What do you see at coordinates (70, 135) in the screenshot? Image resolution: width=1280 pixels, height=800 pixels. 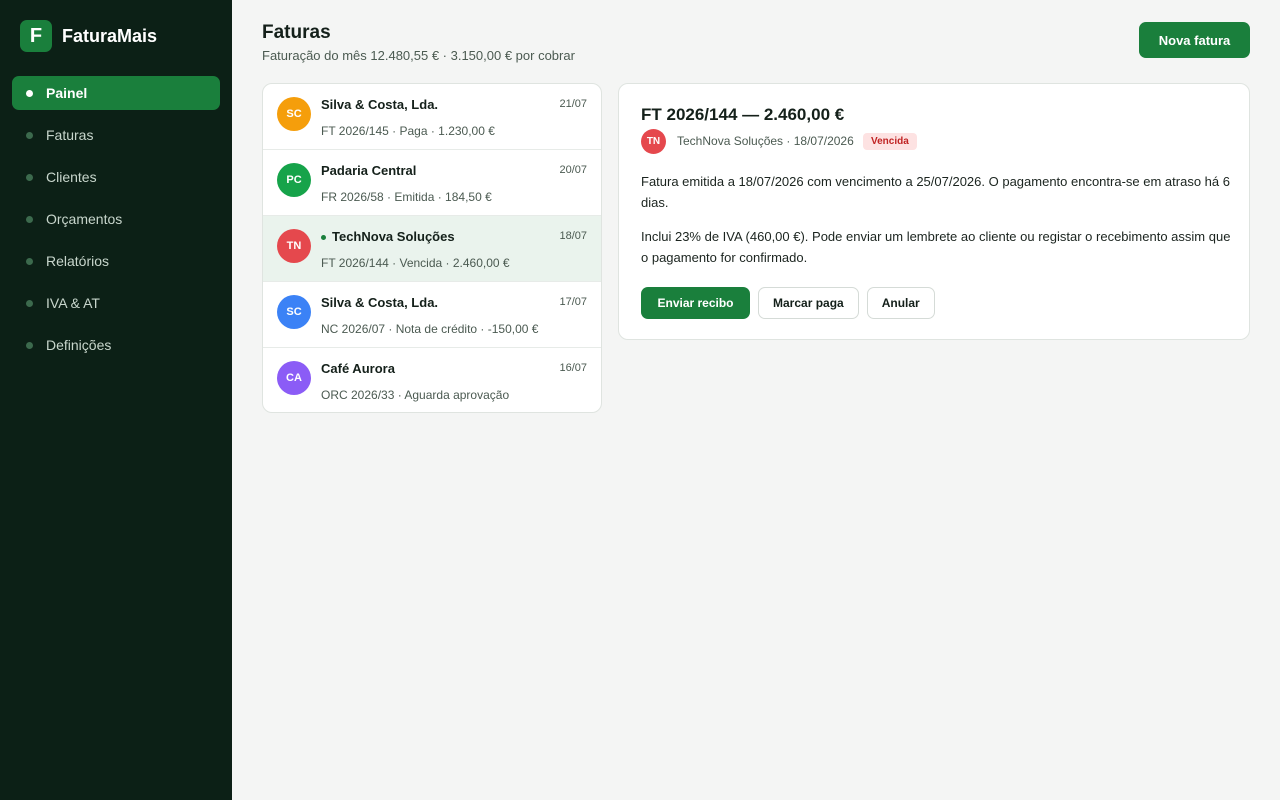 I see `sidebar-item-label: Faturas` at bounding box center [70, 135].